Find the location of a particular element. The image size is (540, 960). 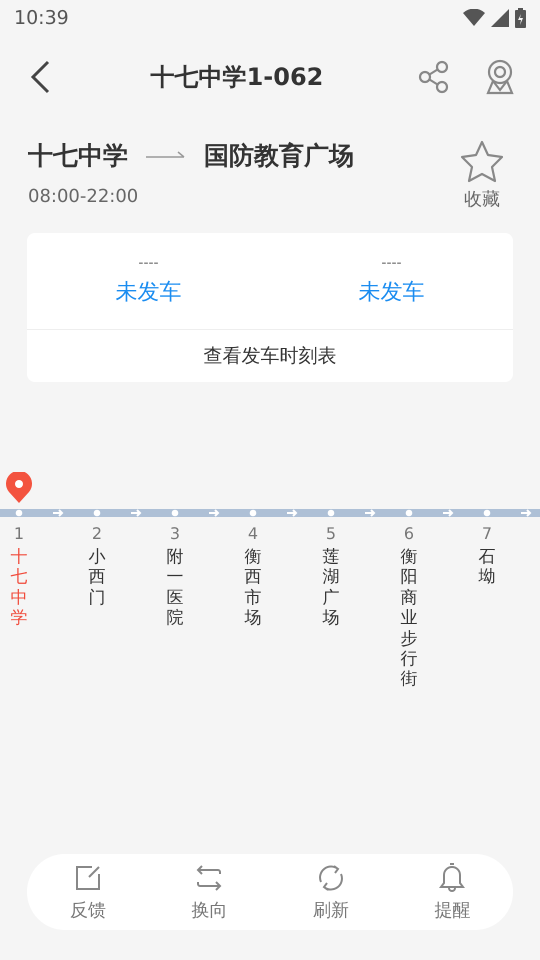

station-number: 6 is located at coordinates (409, 533).